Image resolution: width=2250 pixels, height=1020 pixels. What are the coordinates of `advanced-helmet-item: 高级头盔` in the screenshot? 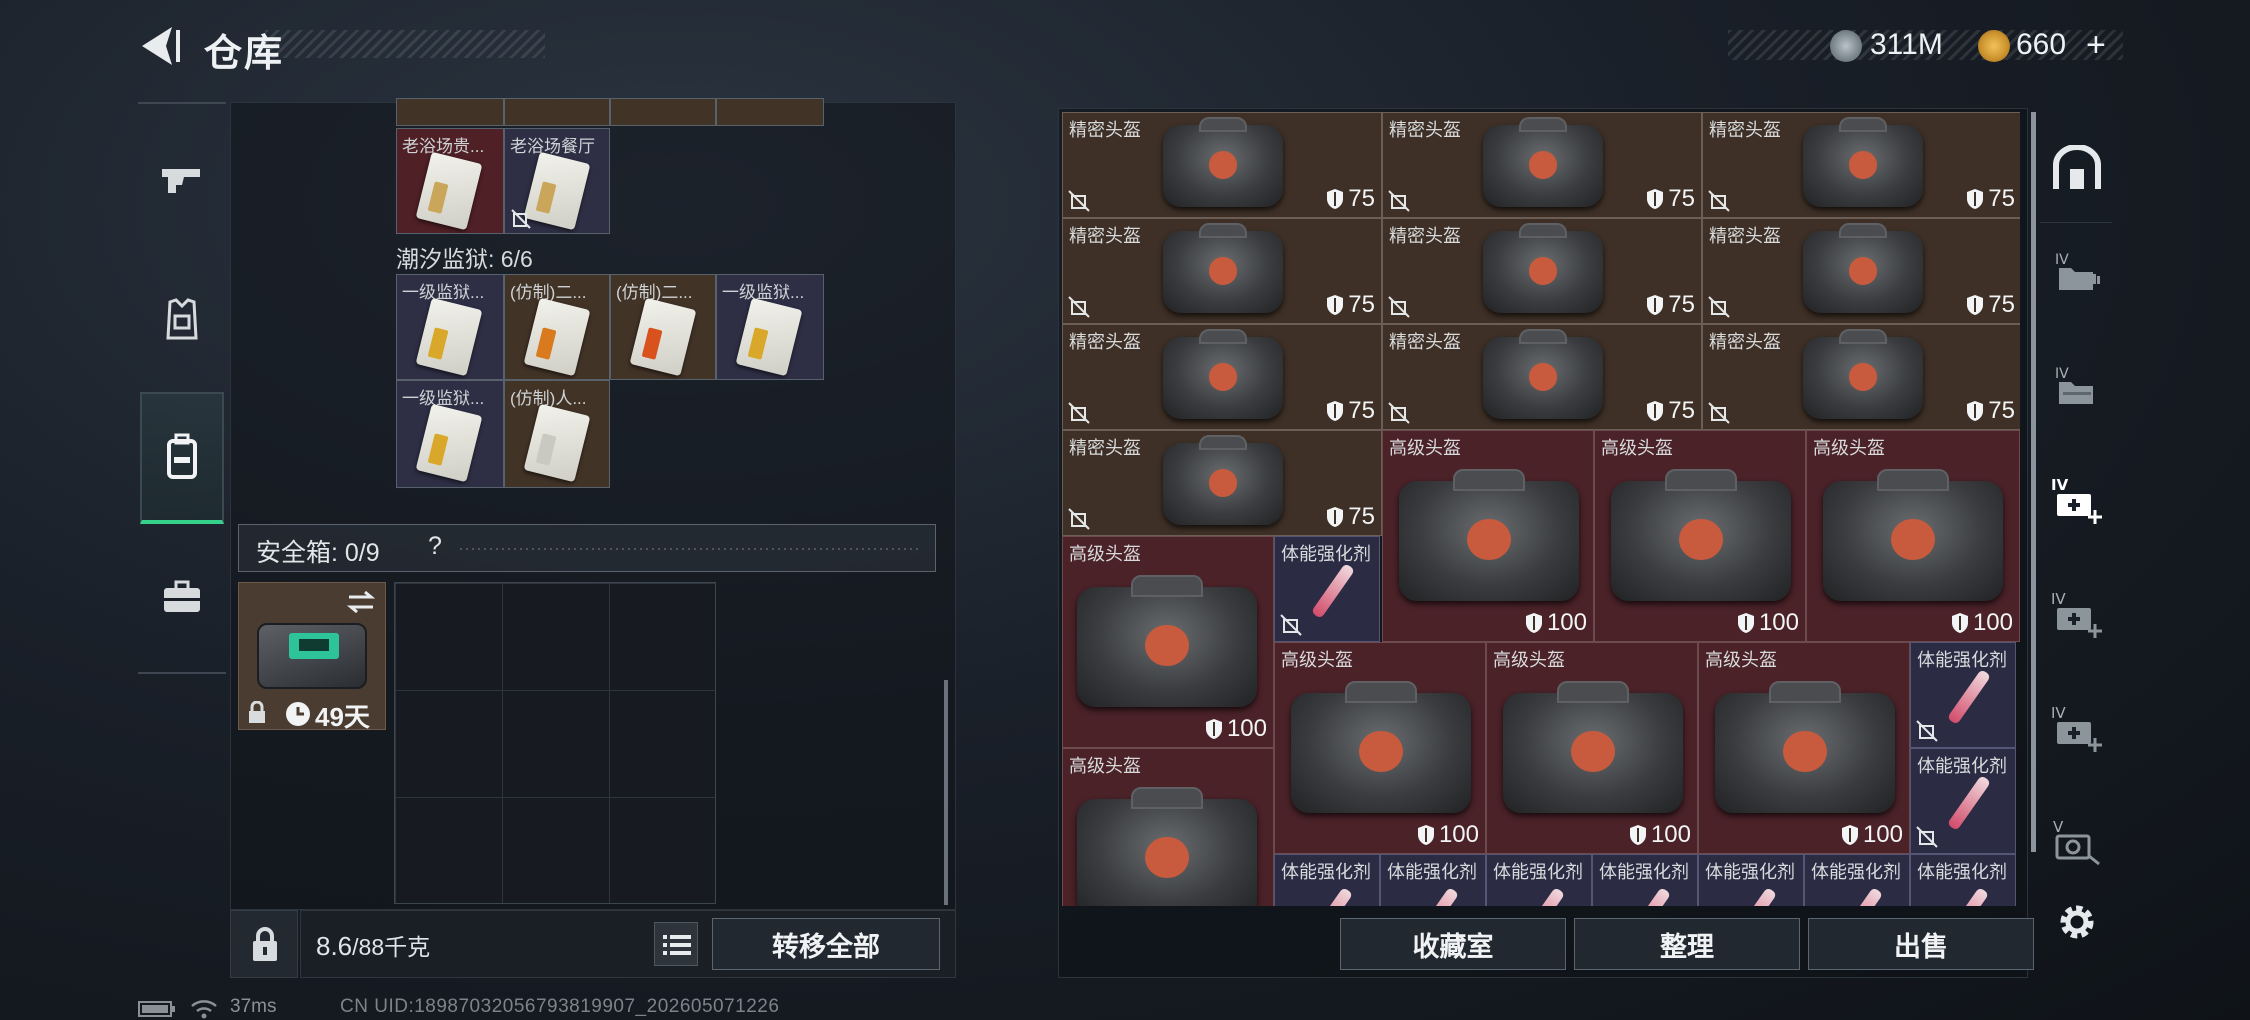 It's located at (1168, 827).